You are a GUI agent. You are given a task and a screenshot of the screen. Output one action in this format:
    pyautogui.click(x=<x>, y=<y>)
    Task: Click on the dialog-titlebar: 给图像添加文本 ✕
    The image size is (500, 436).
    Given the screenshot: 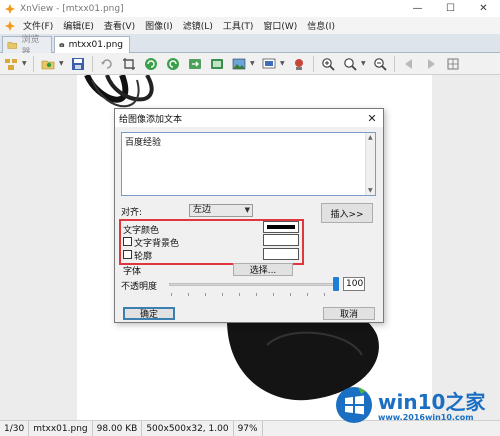 What is the action you would take?
    pyautogui.click(x=249, y=118)
    